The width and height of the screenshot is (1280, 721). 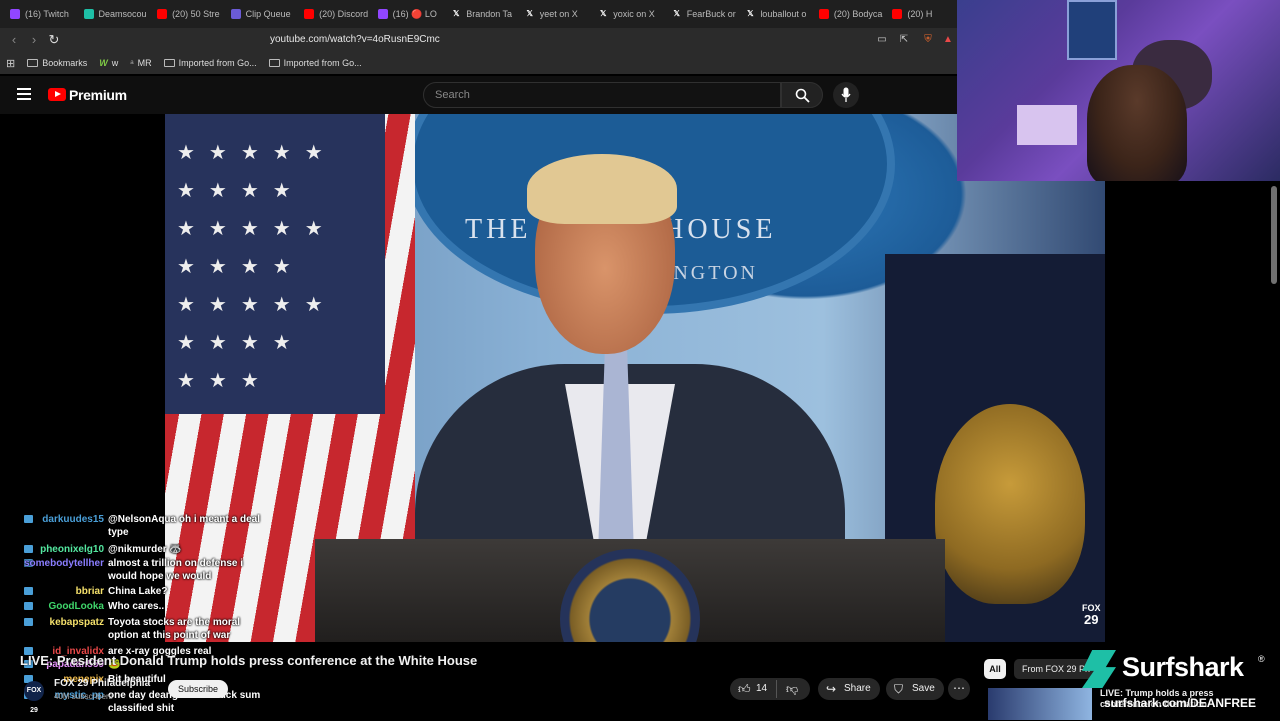 What do you see at coordinates (57, 94) in the screenshot?
I see `youtube-logo-icon` at bounding box center [57, 94].